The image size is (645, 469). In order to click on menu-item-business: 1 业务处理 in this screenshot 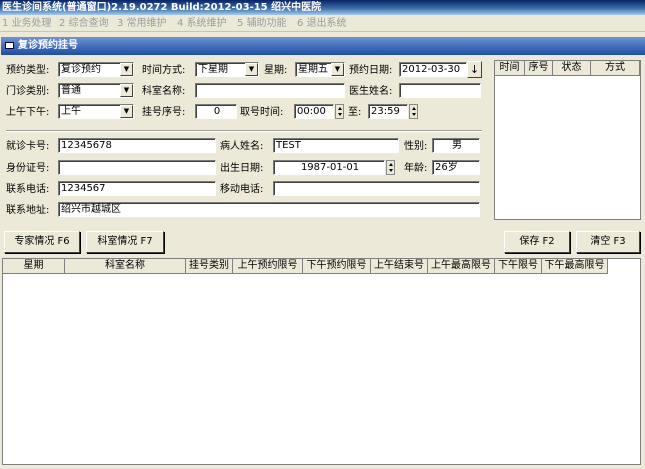, I will do `click(27, 23)`.